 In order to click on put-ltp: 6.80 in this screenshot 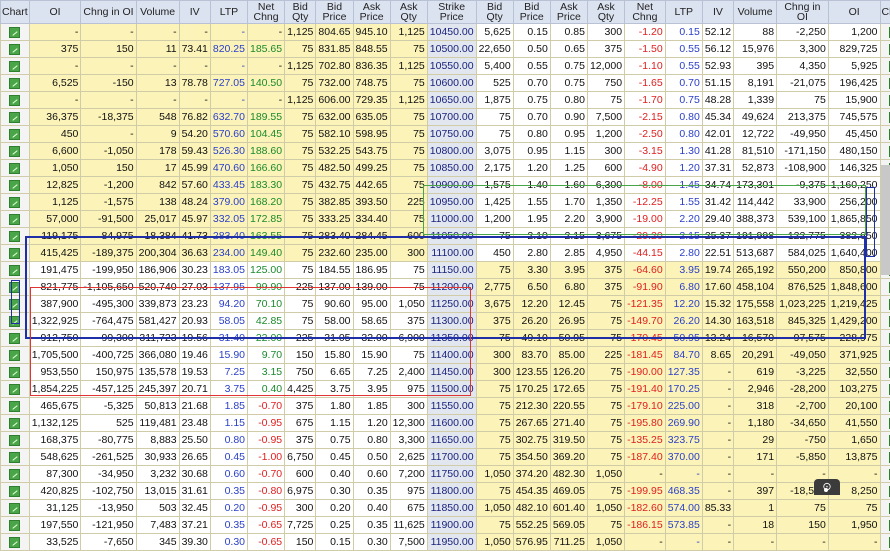, I will do `click(683, 287)`.